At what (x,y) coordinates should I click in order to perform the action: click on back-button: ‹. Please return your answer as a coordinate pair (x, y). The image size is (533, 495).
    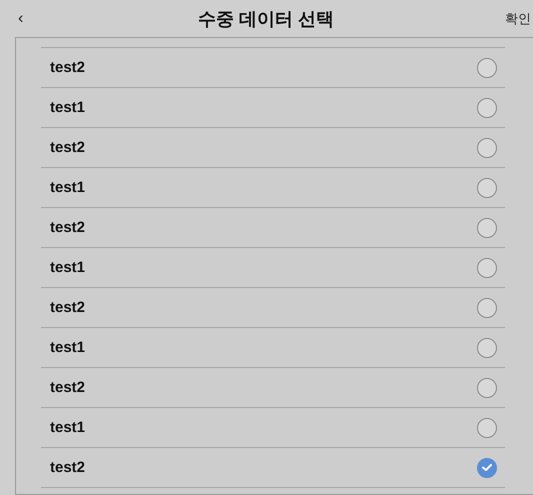
    Looking at the image, I should click on (21, 19).